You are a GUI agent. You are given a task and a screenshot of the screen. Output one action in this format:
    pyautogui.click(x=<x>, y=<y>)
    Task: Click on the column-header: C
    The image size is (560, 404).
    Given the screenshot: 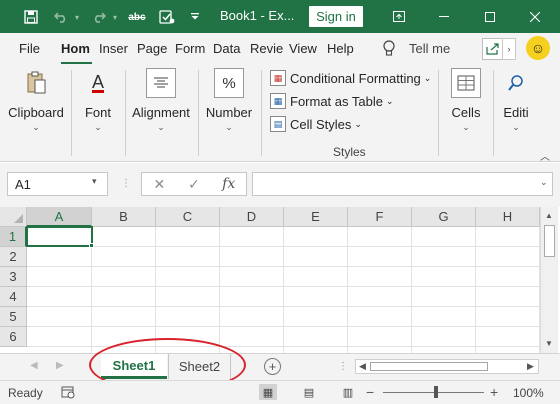 What is the action you would take?
    pyautogui.click(x=188, y=217)
    